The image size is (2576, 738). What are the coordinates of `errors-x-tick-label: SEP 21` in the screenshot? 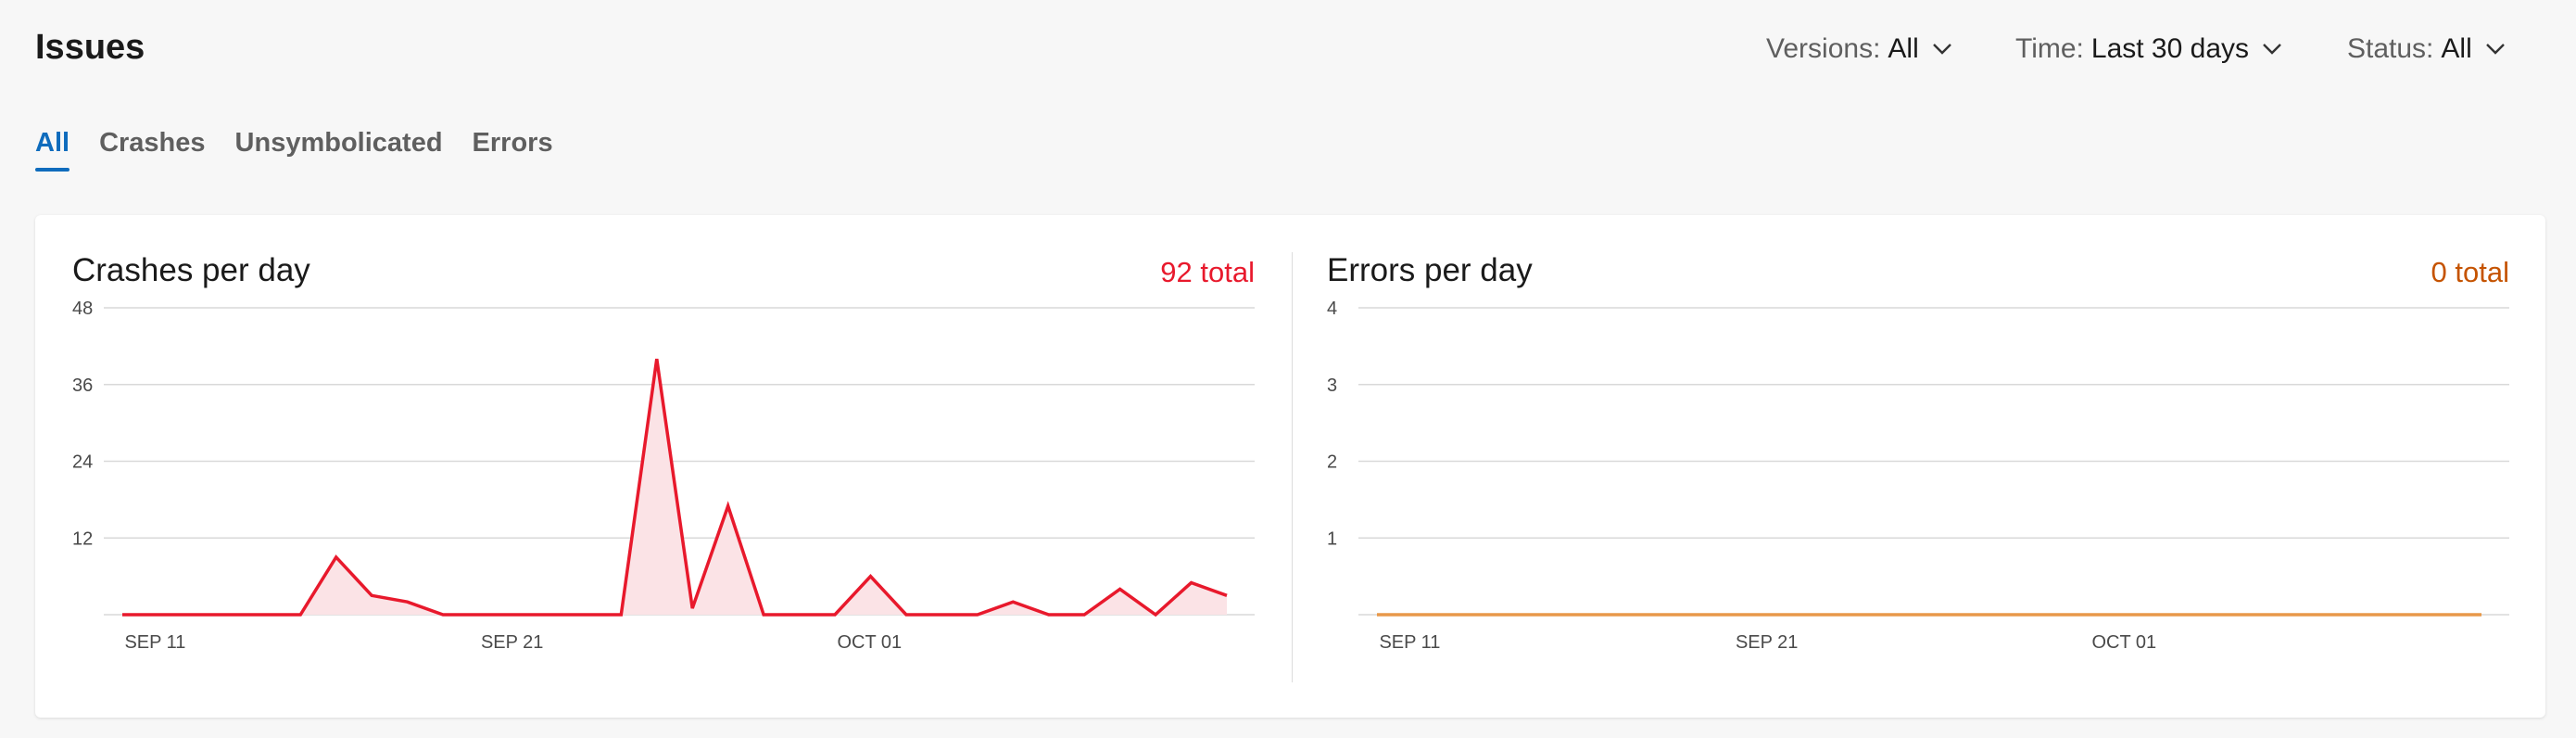 It's located at (1767, 642).